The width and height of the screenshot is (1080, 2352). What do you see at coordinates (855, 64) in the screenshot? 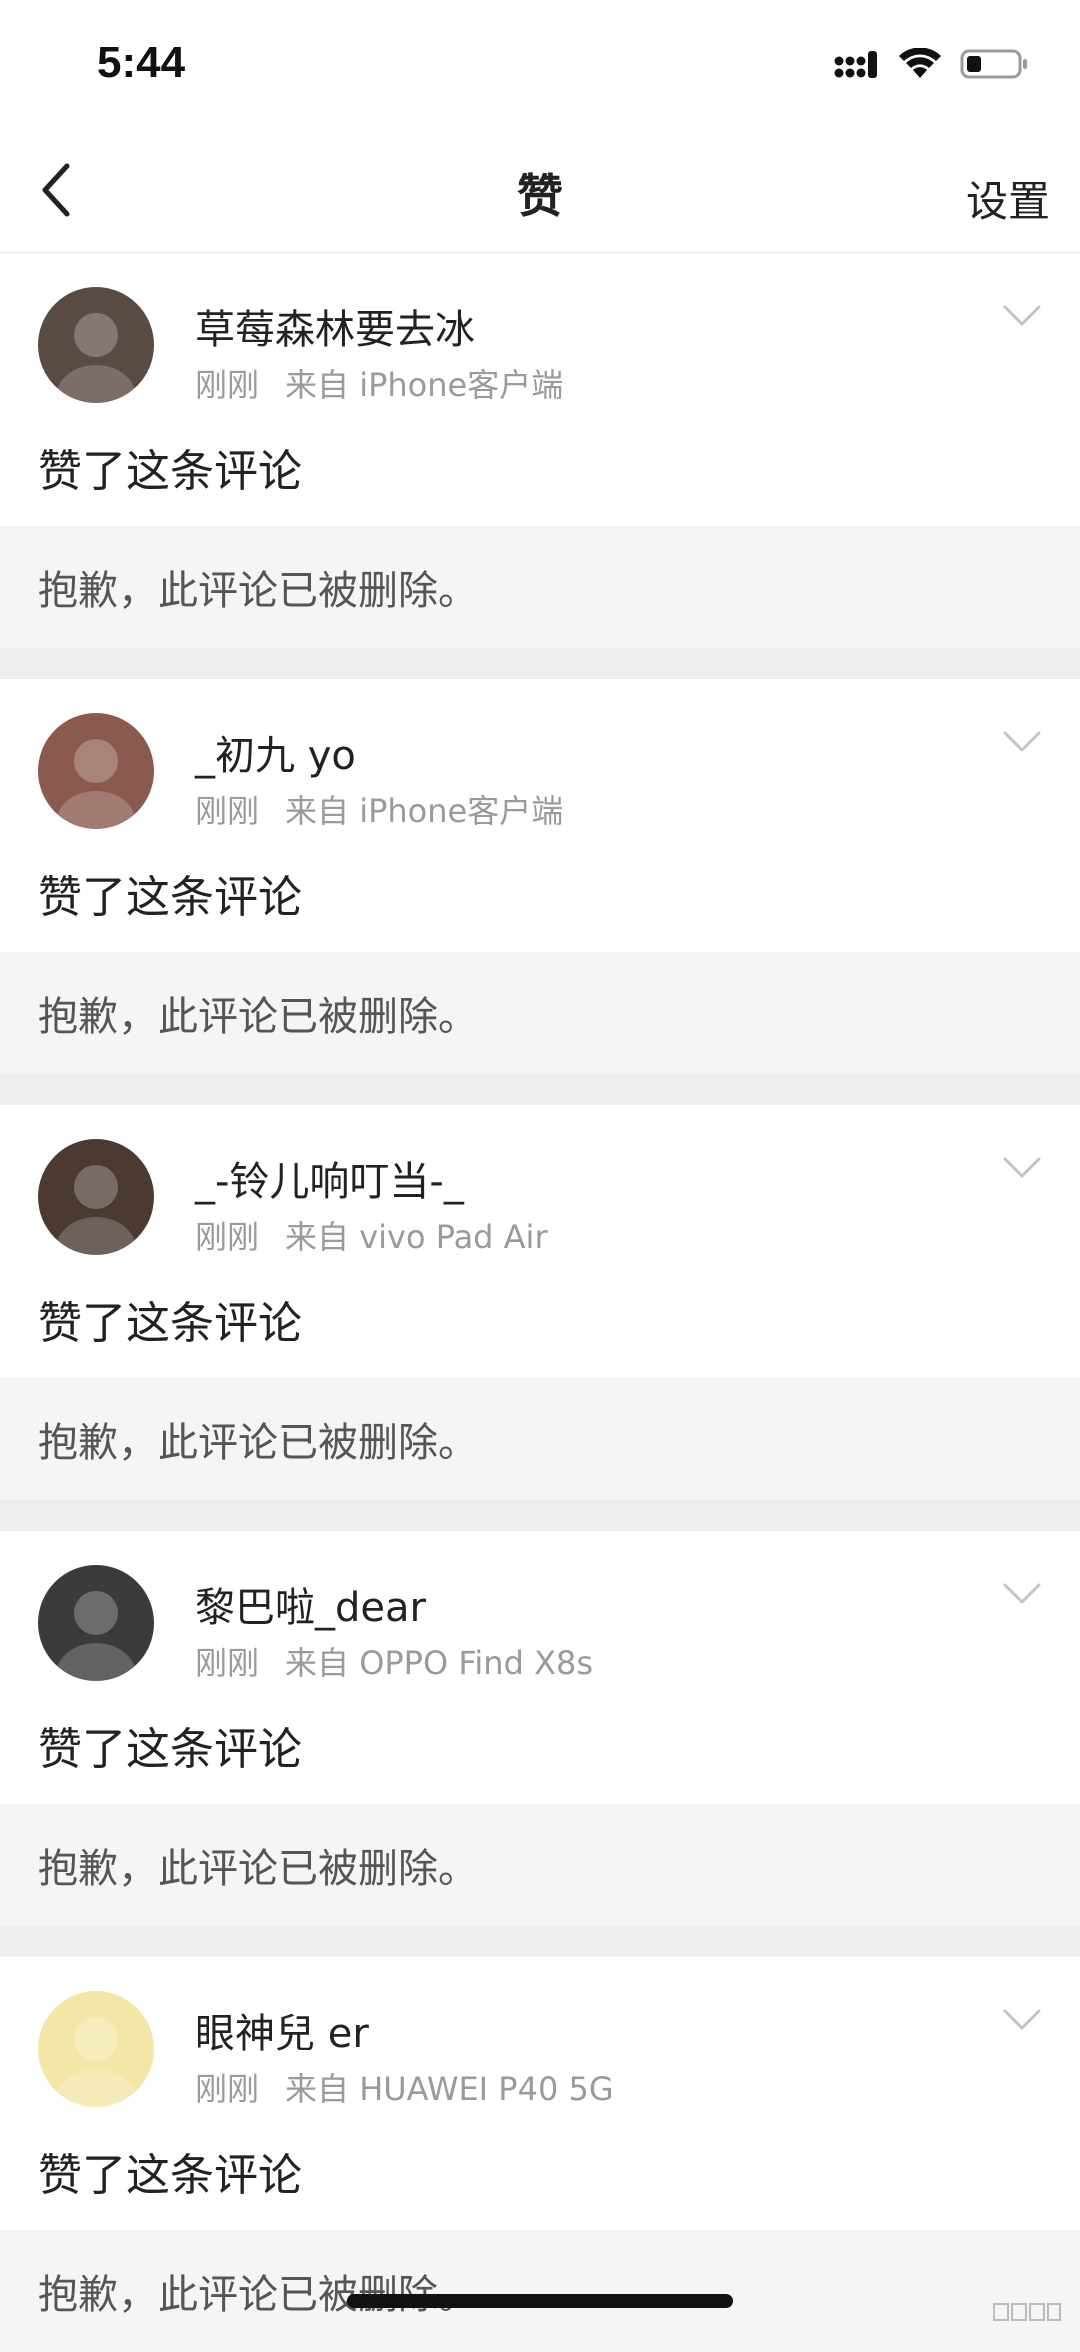
I see `signal-icon` at bounding box center [855, 64].